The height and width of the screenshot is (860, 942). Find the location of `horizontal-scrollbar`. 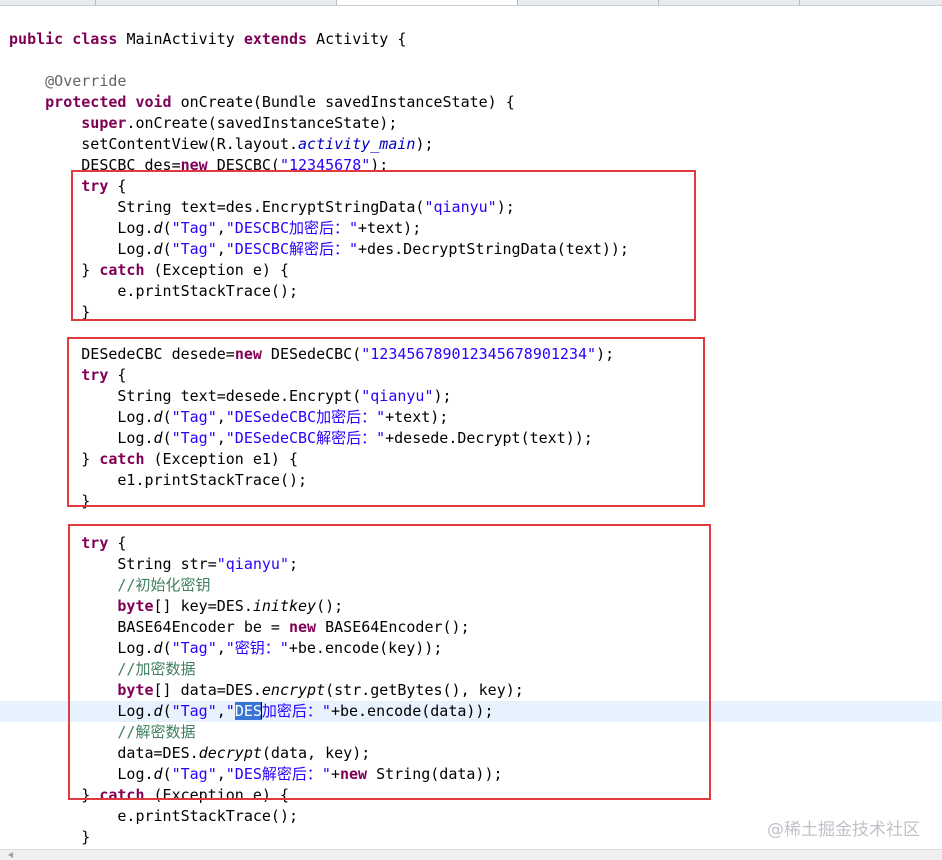

horizontal-scrollbar is located at coordinates (471, 854).